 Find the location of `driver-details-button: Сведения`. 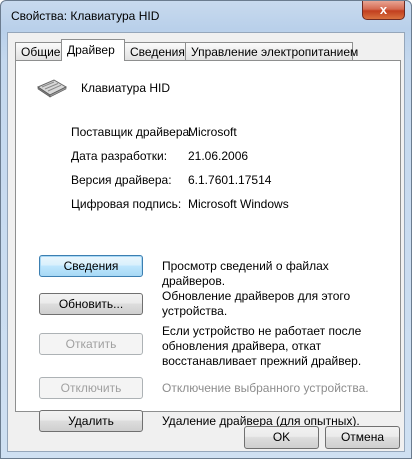

driver-details-button: Сведения is located at coordinates (91, 266).